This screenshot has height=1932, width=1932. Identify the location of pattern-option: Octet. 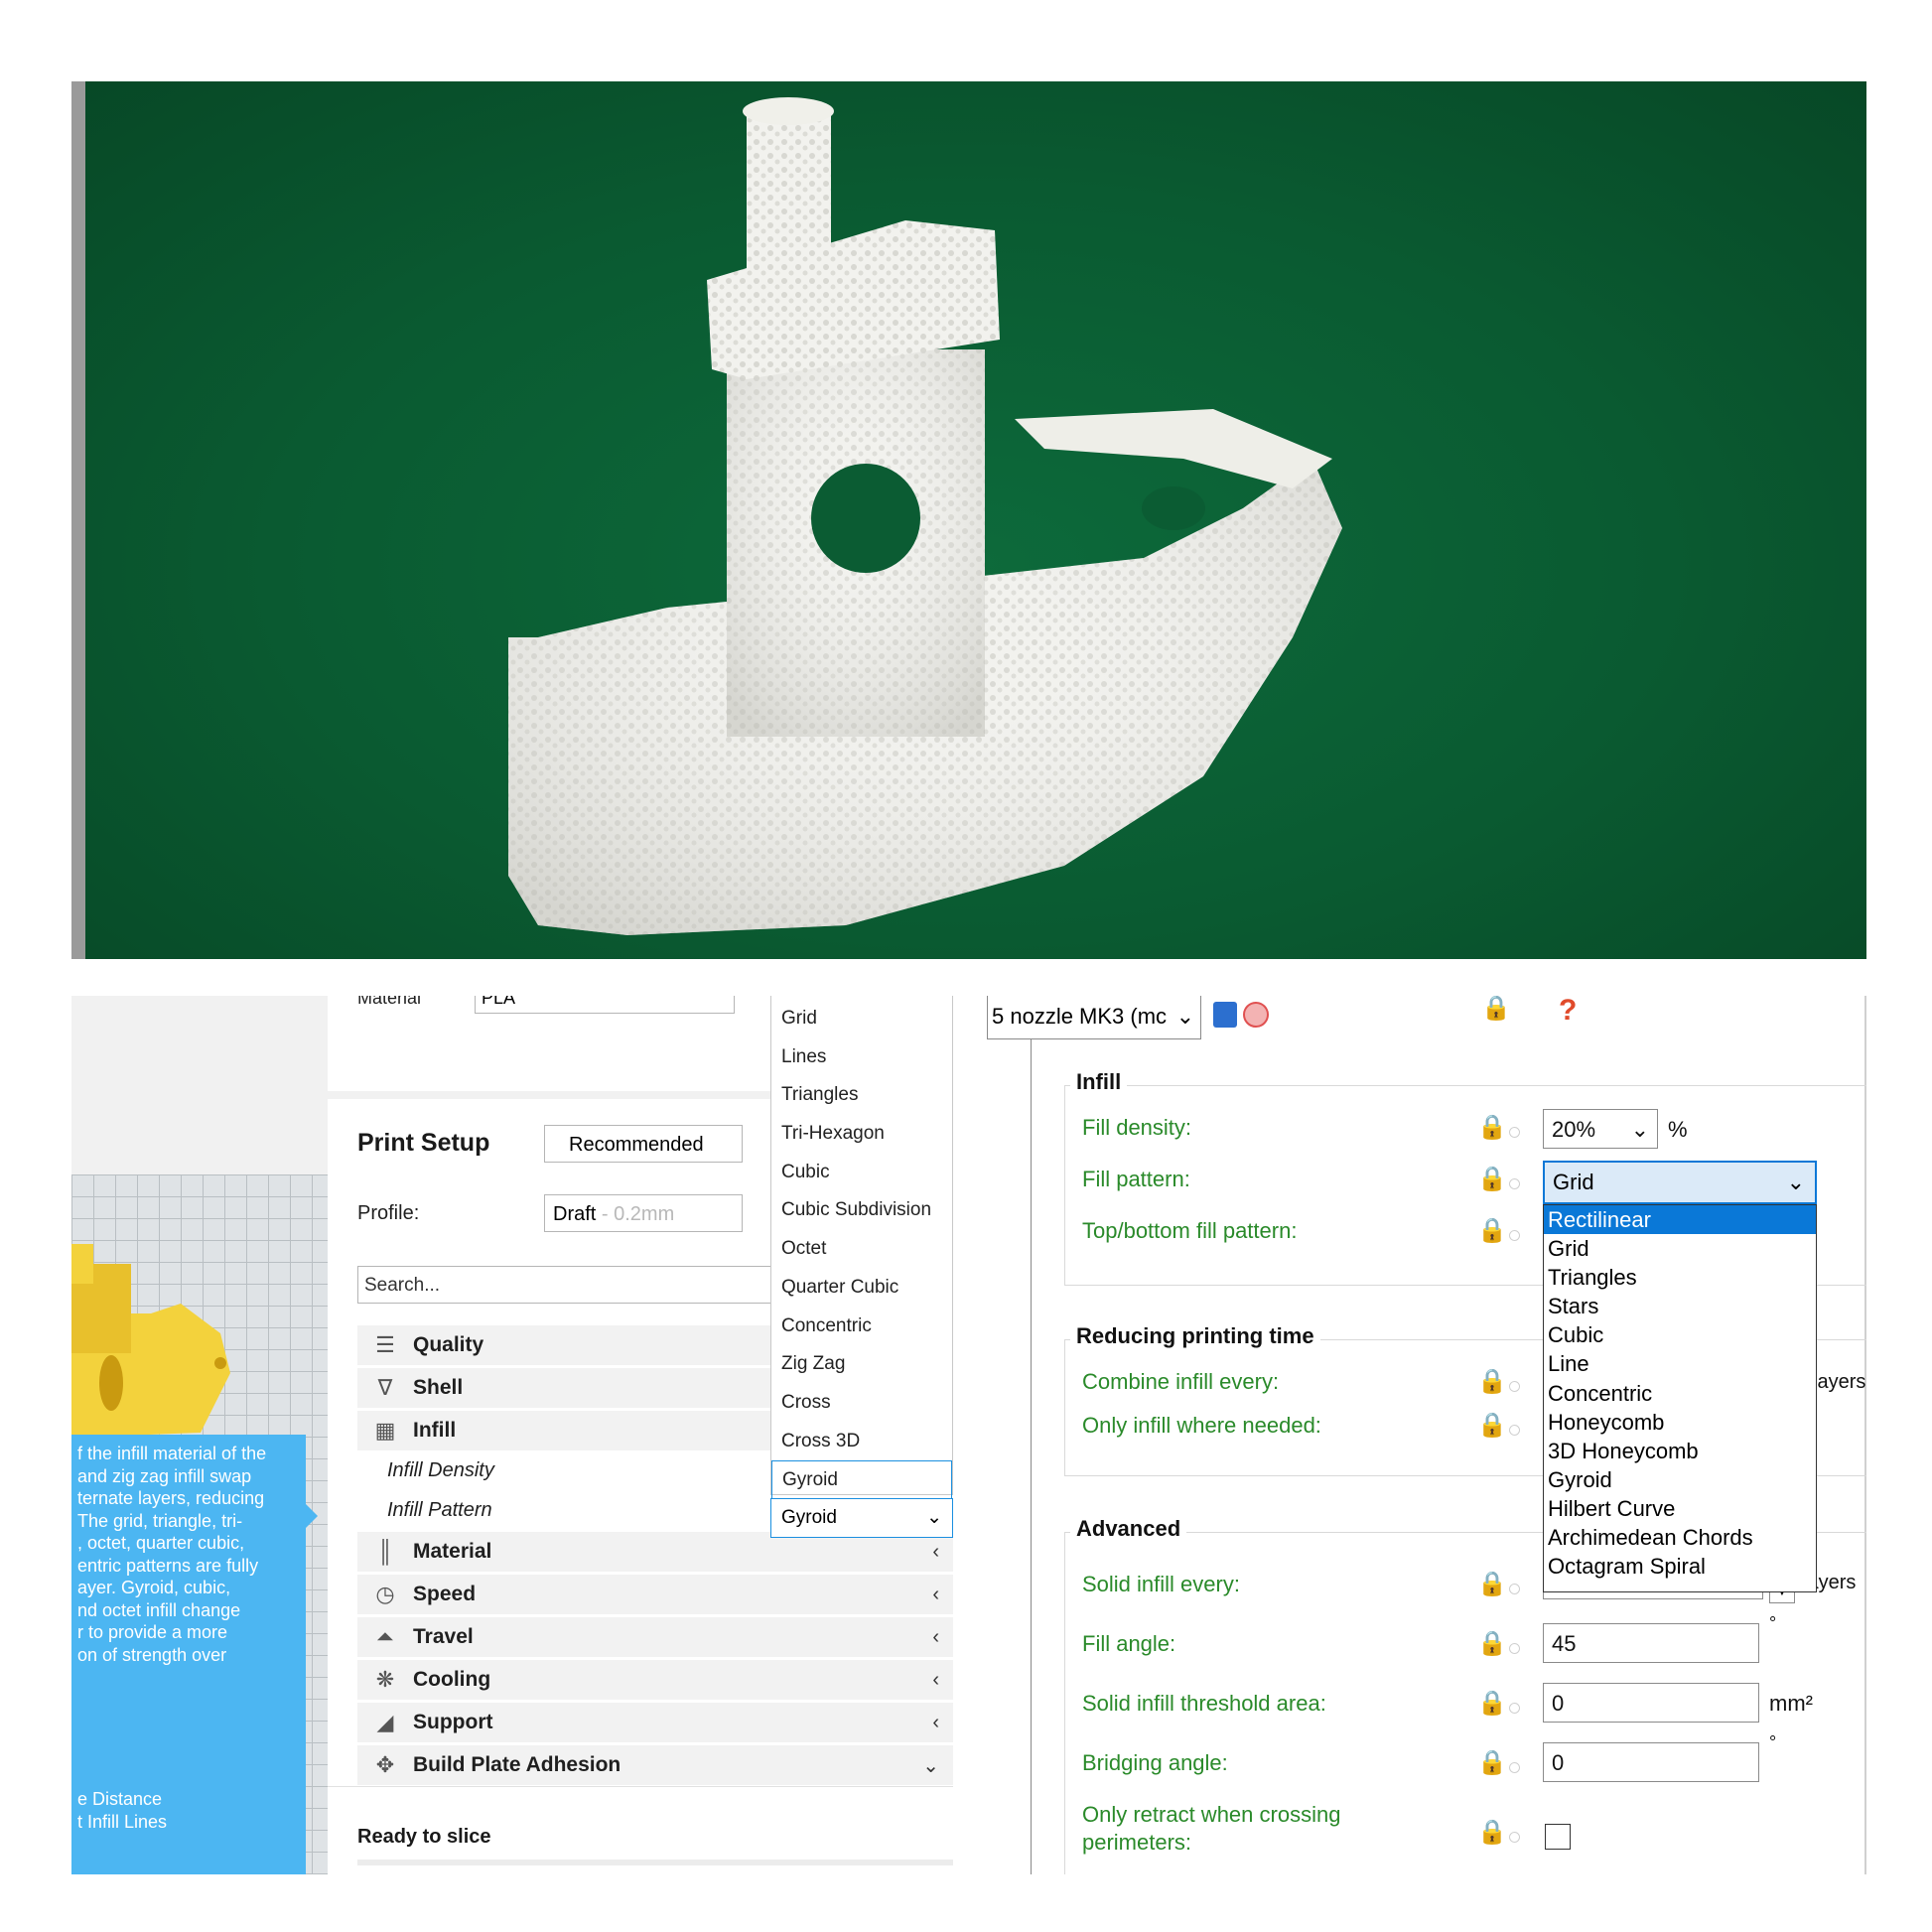
(861, 1249).